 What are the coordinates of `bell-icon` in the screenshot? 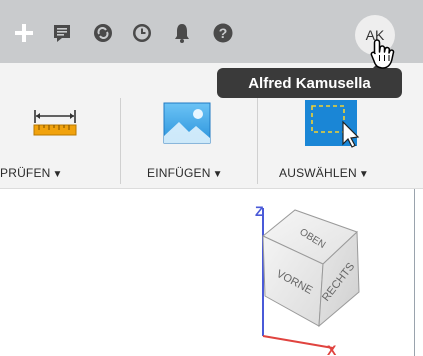 It's located at (182, 33).